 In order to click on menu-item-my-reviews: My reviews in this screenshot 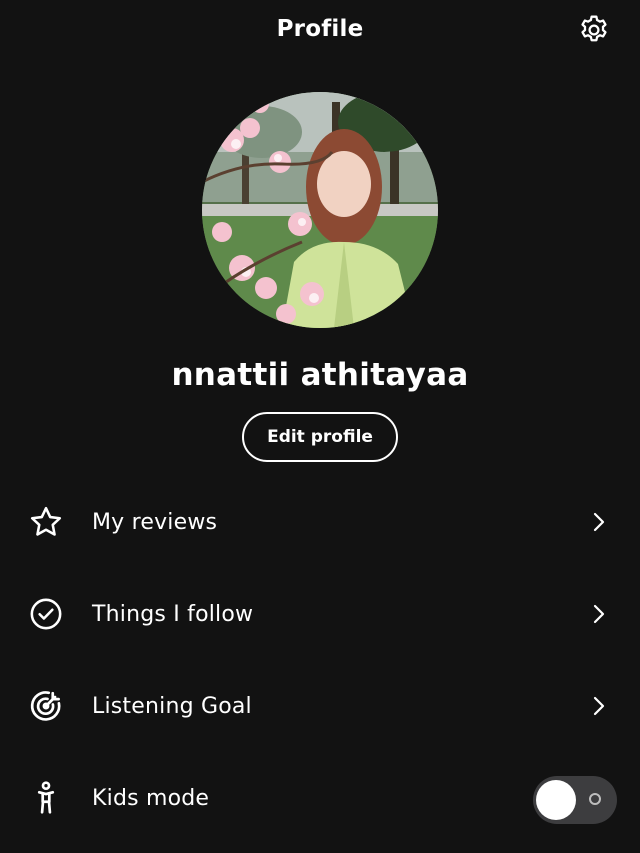, I will do `click(320, 522)`.